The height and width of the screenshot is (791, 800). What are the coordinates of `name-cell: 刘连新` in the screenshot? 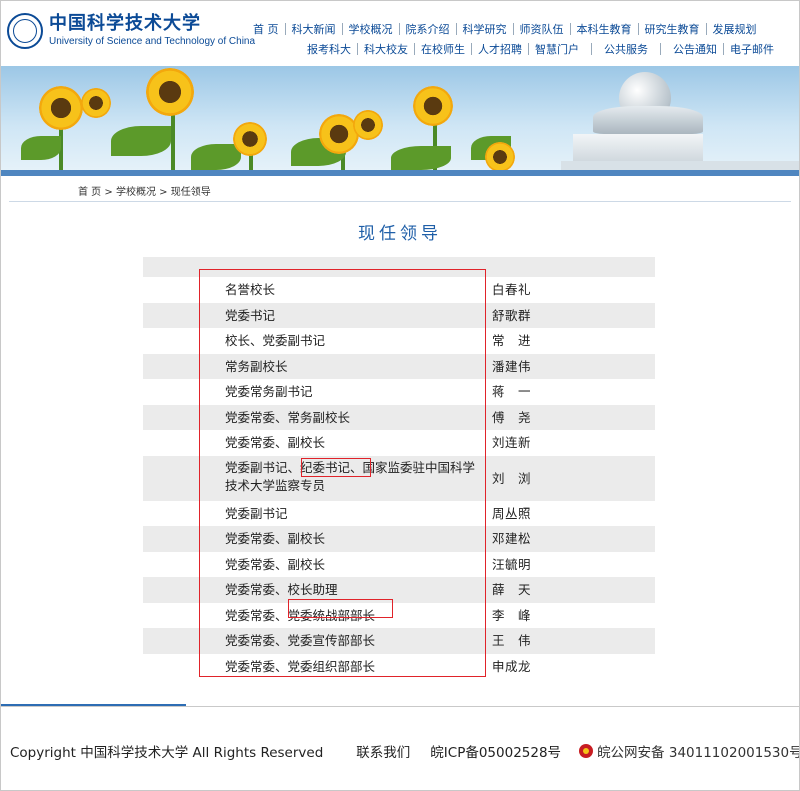 It's located at (512, 442).